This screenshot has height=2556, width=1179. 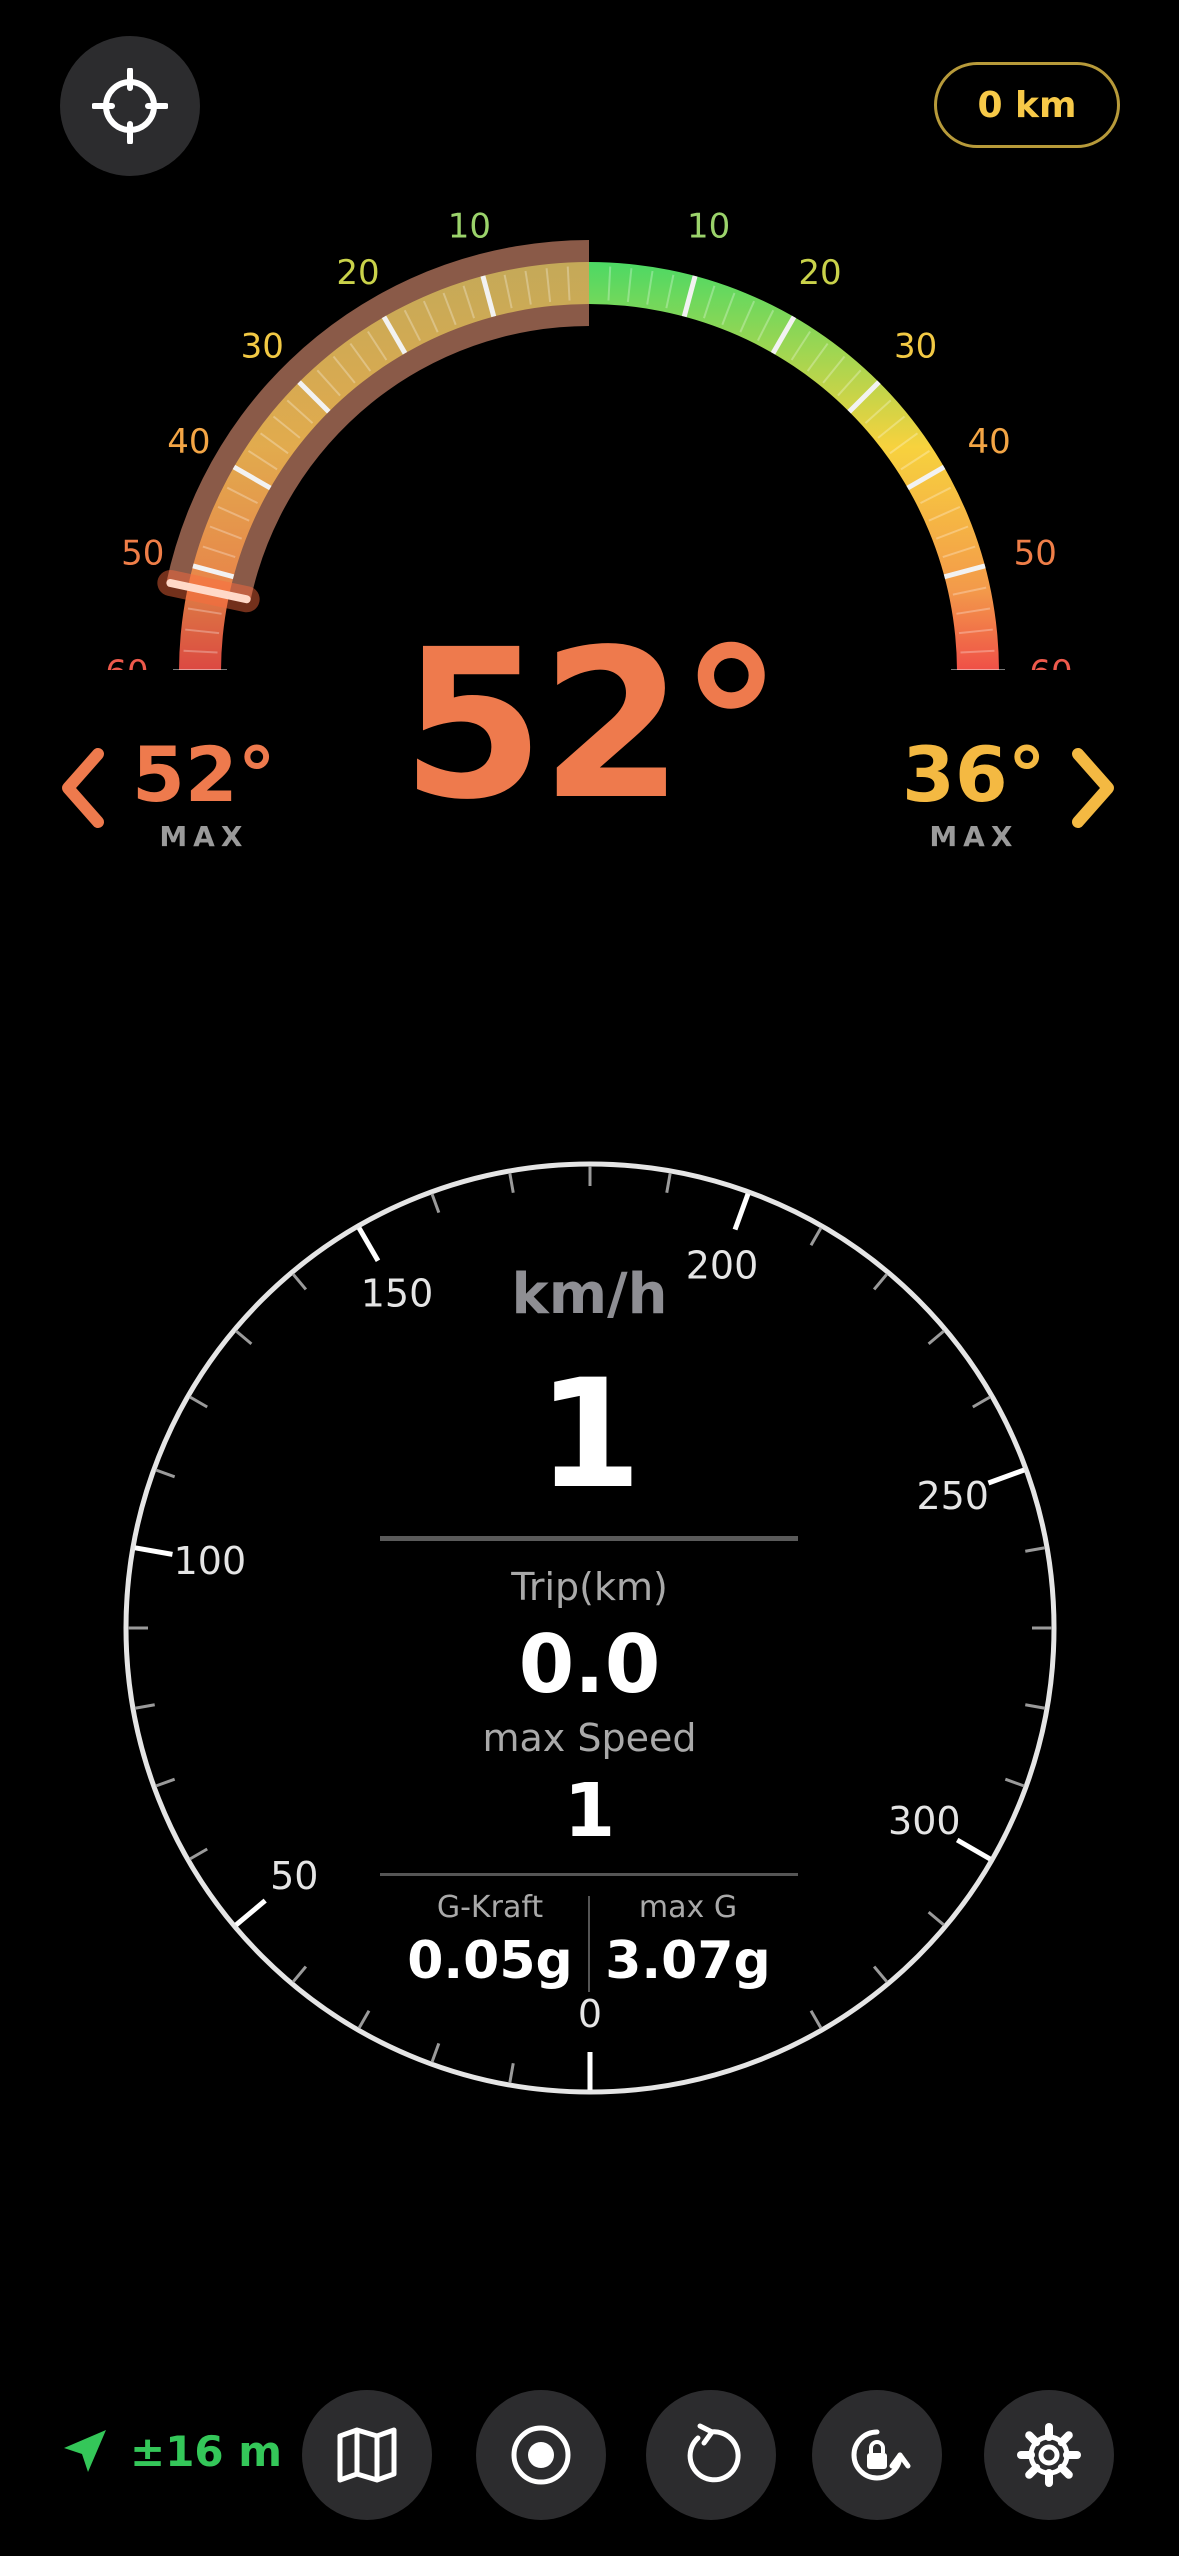 I want to click on crosshair-icon, so click(x=130, y=106).